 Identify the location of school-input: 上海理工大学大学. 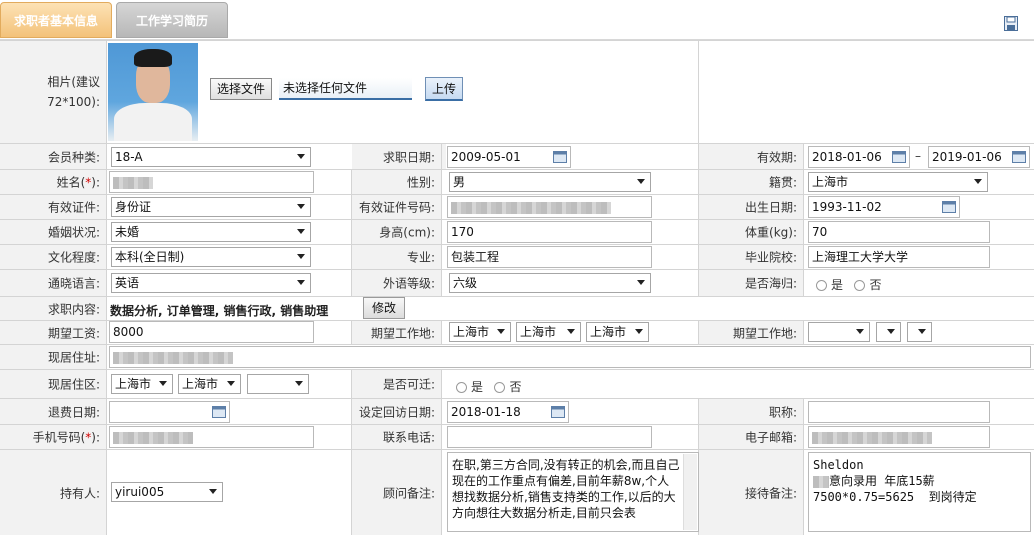
(899, 257).